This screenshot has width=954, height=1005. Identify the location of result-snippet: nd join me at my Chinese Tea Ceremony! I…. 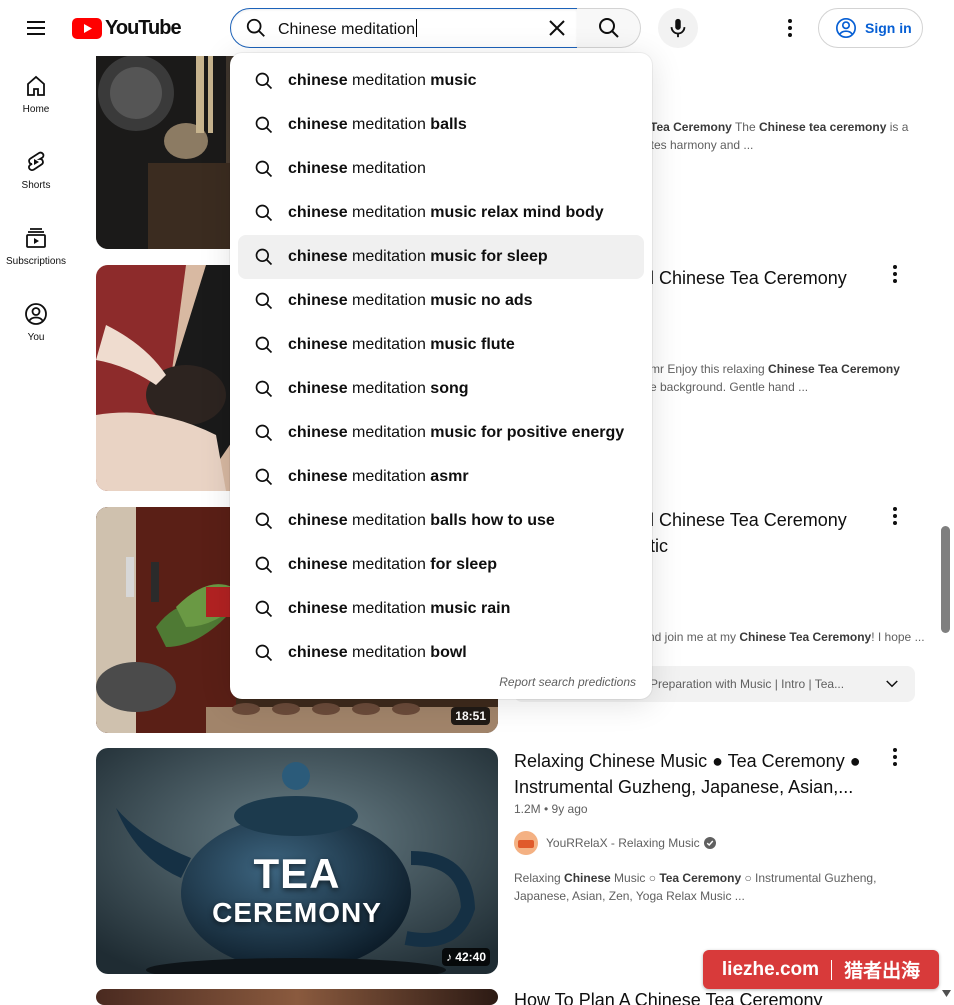
(786, 637).